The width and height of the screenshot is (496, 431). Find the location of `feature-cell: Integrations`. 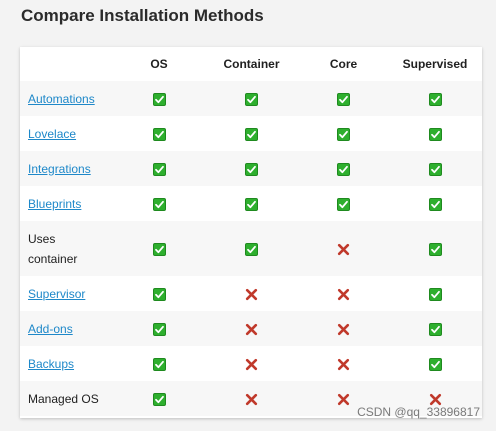

feature-cell: Integrations is located at coordinates (67, 168).